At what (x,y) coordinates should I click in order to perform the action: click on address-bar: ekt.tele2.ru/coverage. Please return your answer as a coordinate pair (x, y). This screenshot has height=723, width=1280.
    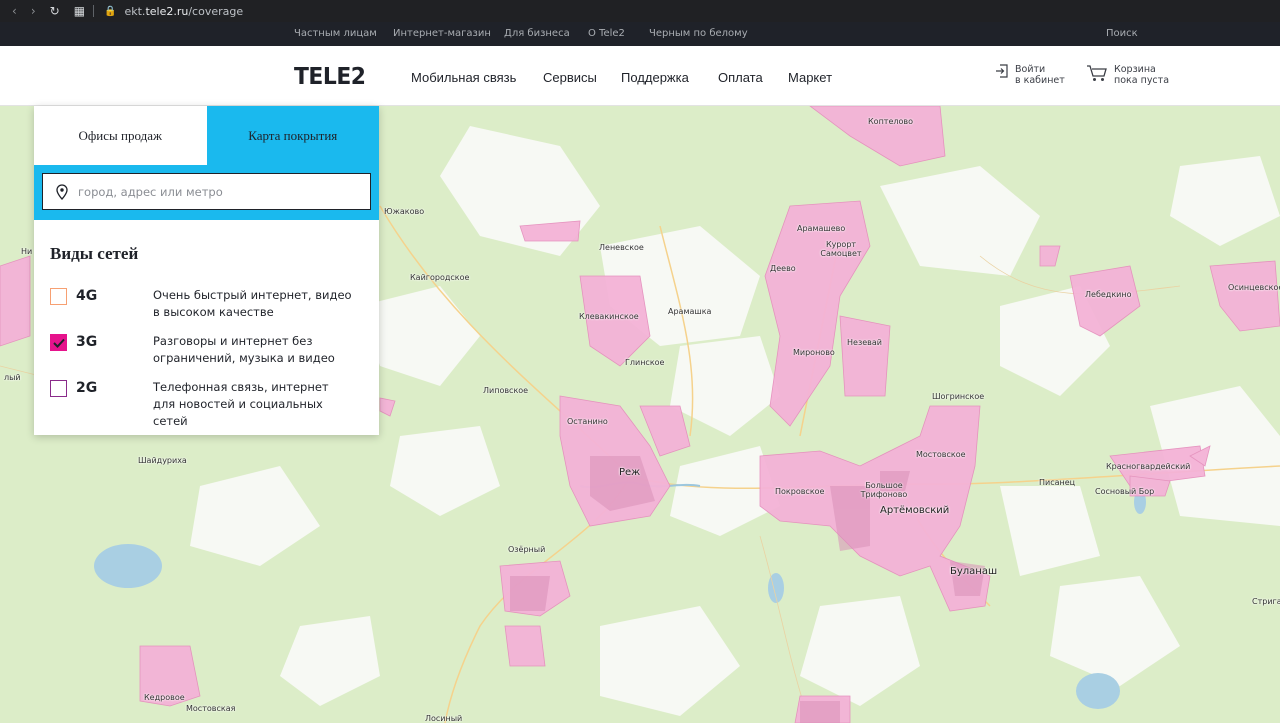
    Looking at the image, I should click on (183, 11).